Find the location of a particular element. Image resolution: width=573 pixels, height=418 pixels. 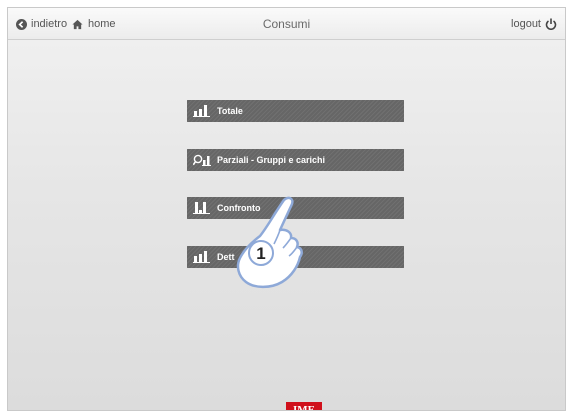

menu-item-label: Parziali - Gruppi e carichi is located at coordinates (271, 160).